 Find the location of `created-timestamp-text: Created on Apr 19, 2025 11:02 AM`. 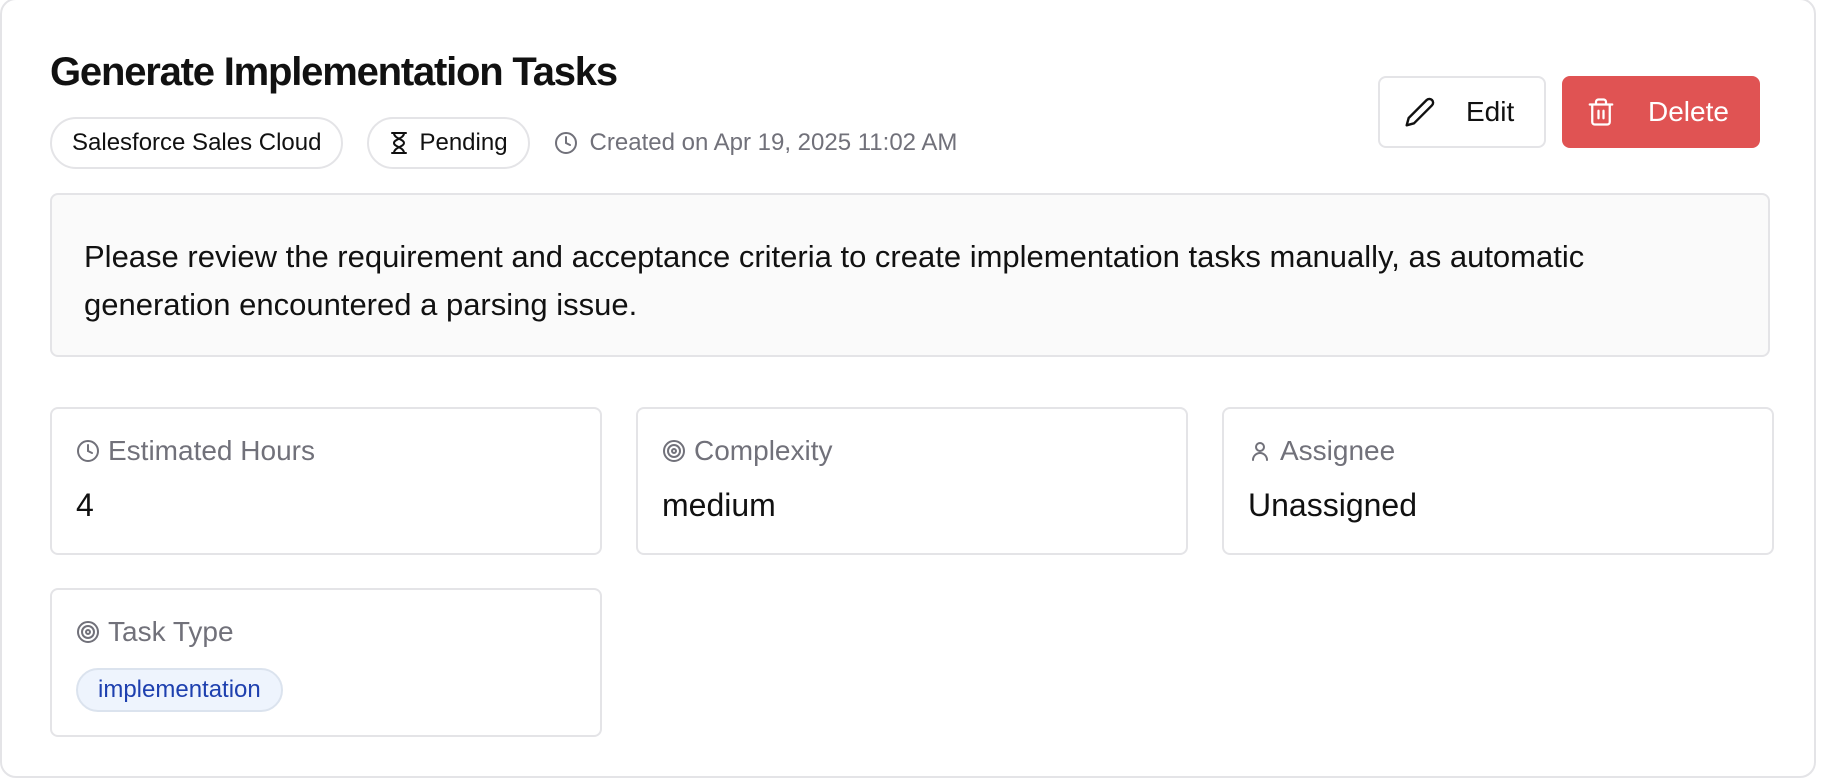

created-timestamp-text: Created on Apr 19, 2025 11:02 AM is located at coordinates (773, 142).